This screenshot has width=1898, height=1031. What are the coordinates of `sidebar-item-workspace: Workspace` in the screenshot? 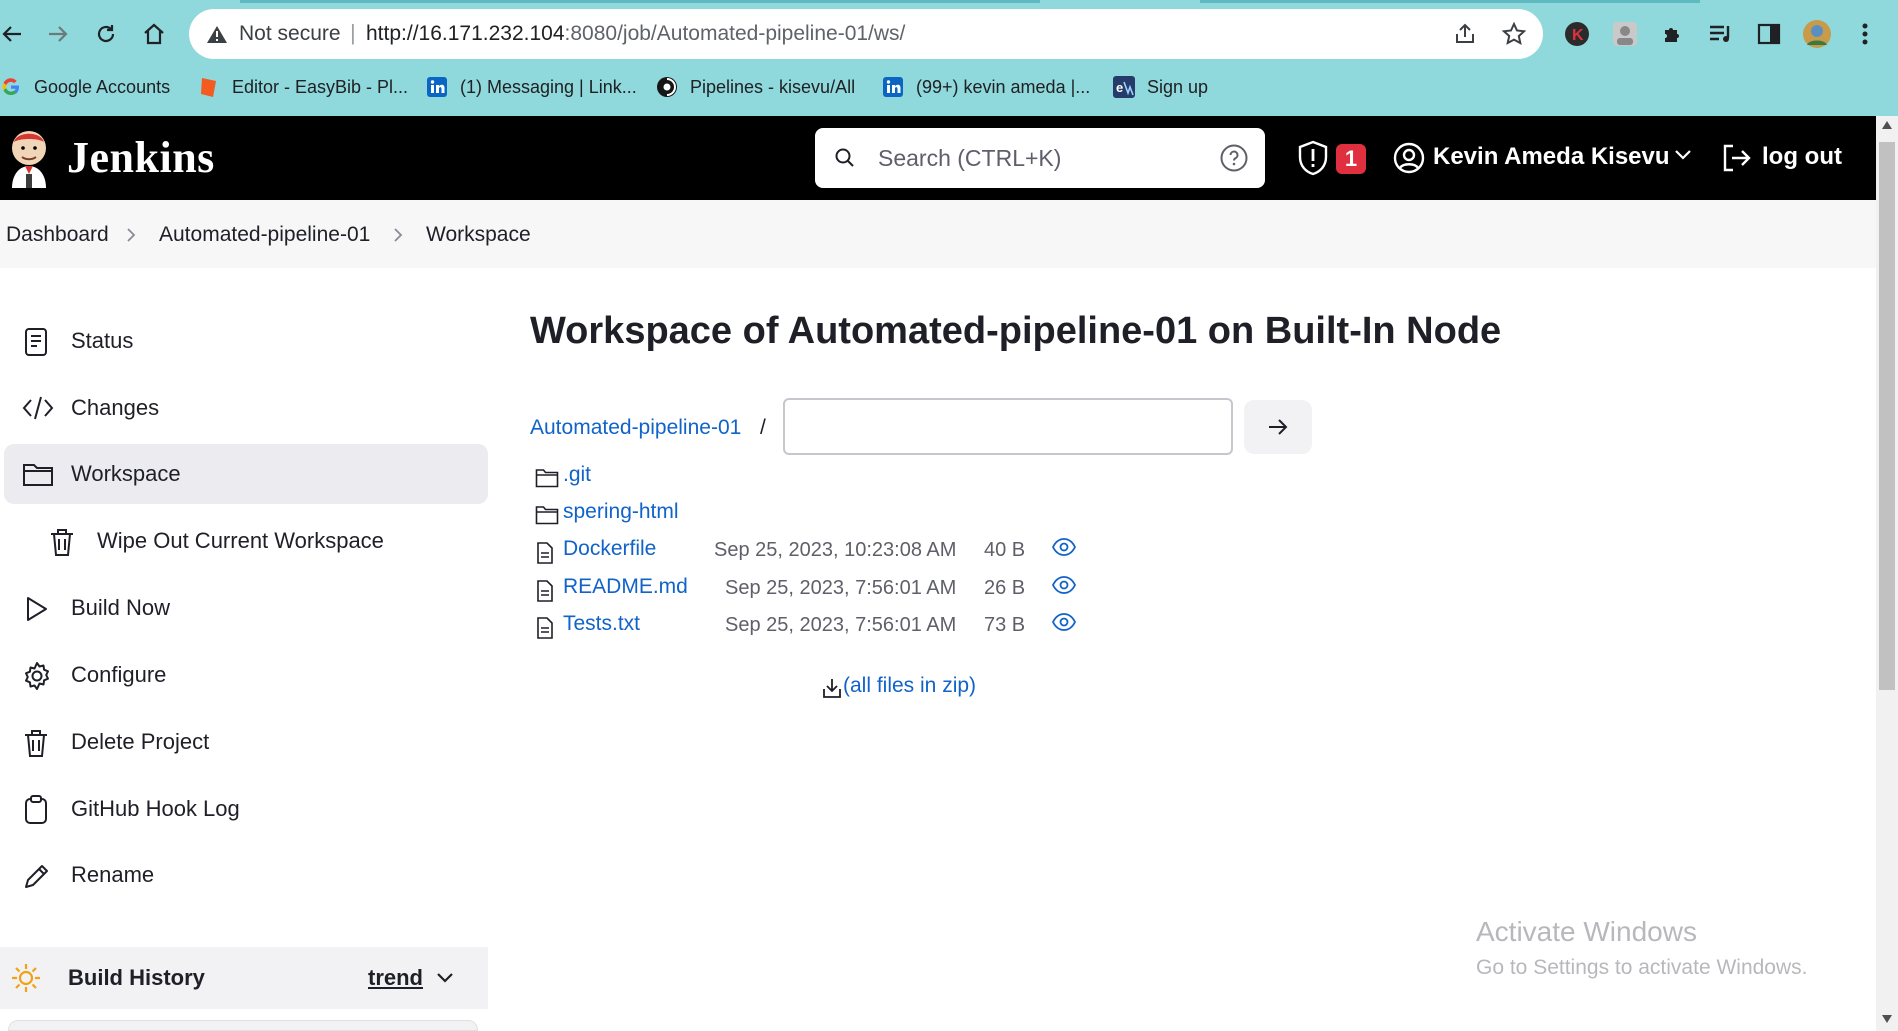 It's located at (246, 474).